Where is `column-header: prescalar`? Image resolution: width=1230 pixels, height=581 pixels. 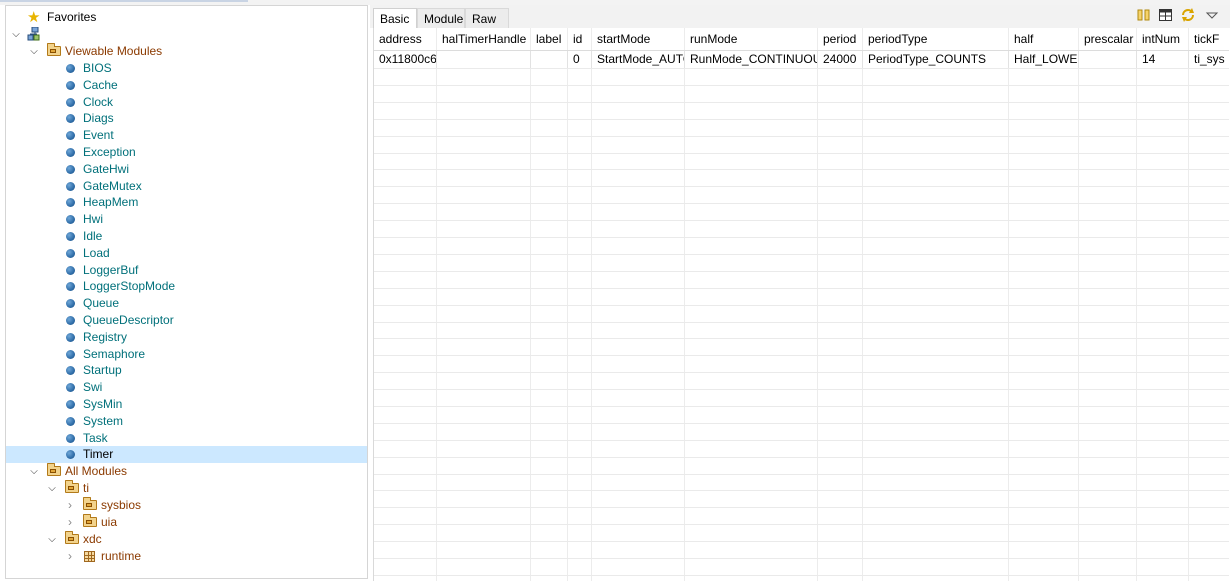 column-header: prescalar is located at coordinates (1108, 39).